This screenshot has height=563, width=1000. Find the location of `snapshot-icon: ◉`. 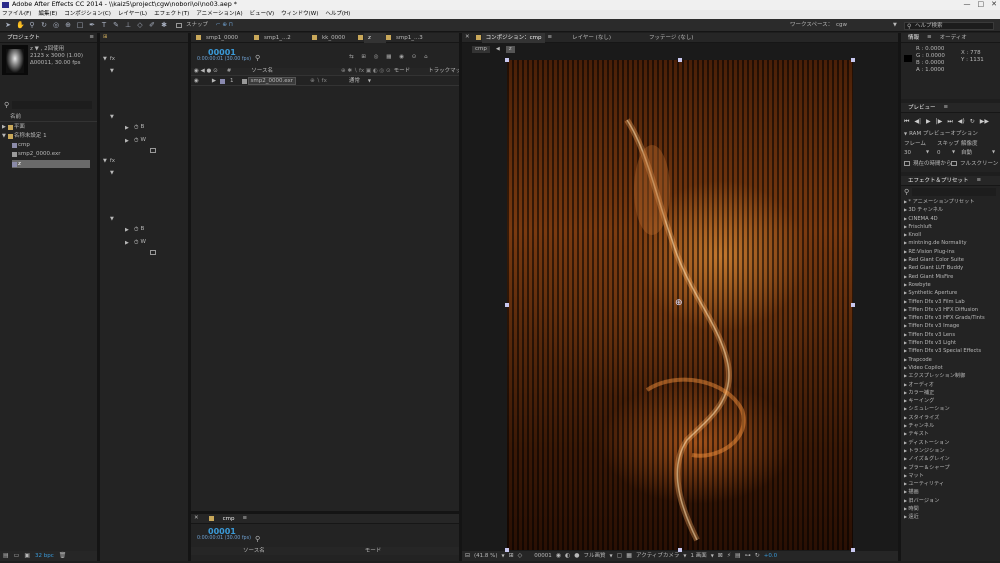

snapshot-icon: ◉ is located at coordinates (558, 555).